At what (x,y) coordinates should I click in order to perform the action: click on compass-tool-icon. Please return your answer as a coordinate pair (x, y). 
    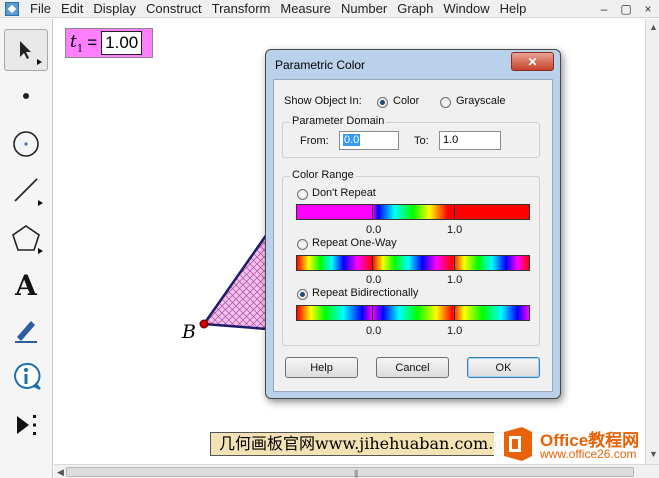
    Looking at the image, I should click on (26, 144).